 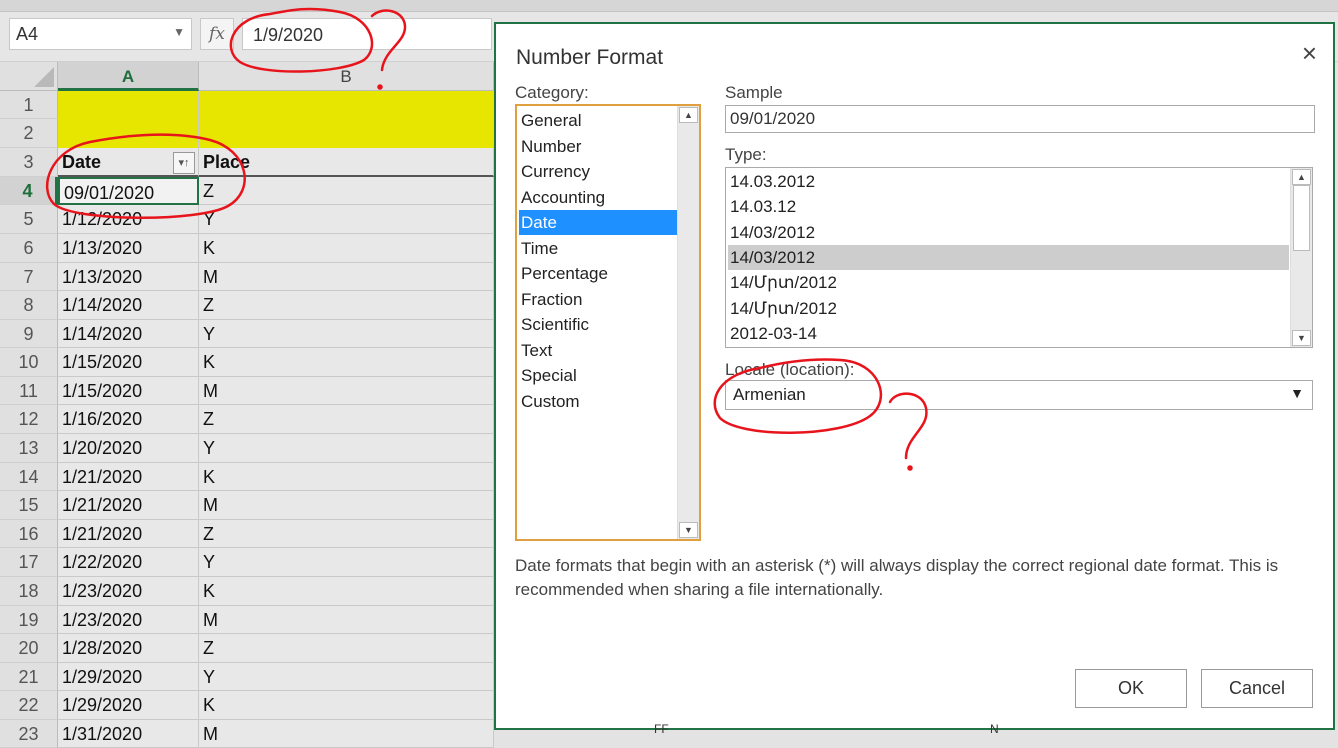 What do you see at coordinates (1131, 688) in the screenshot?
I see `ok-button: OK` at bounding box center [1131, 688].